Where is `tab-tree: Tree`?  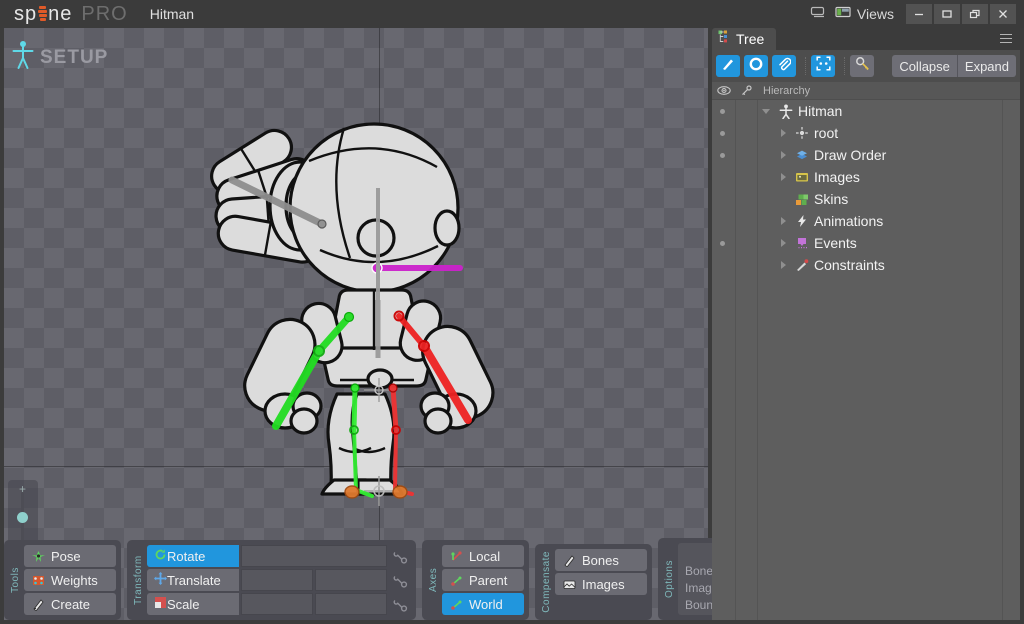
tab-tree: Tree is located at coordinates (744, 39).